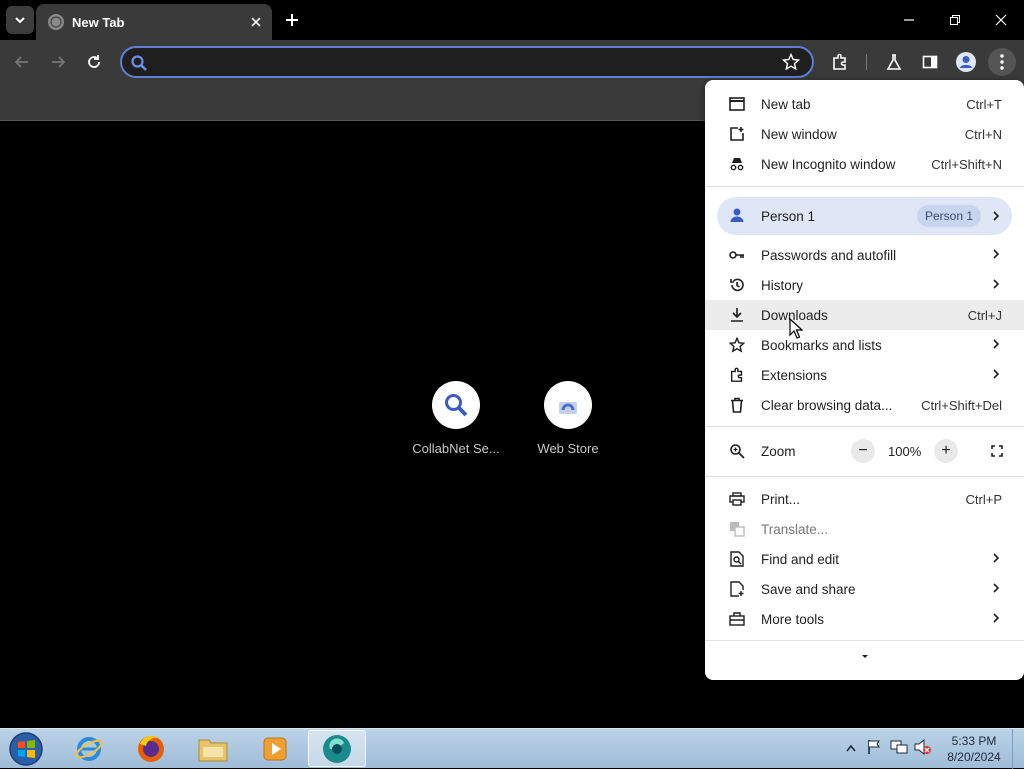 This screenshot has height=769, width=1024. I want to click on menu-item-passwords-autofill: Passwords and autofill, so click(864, 255).